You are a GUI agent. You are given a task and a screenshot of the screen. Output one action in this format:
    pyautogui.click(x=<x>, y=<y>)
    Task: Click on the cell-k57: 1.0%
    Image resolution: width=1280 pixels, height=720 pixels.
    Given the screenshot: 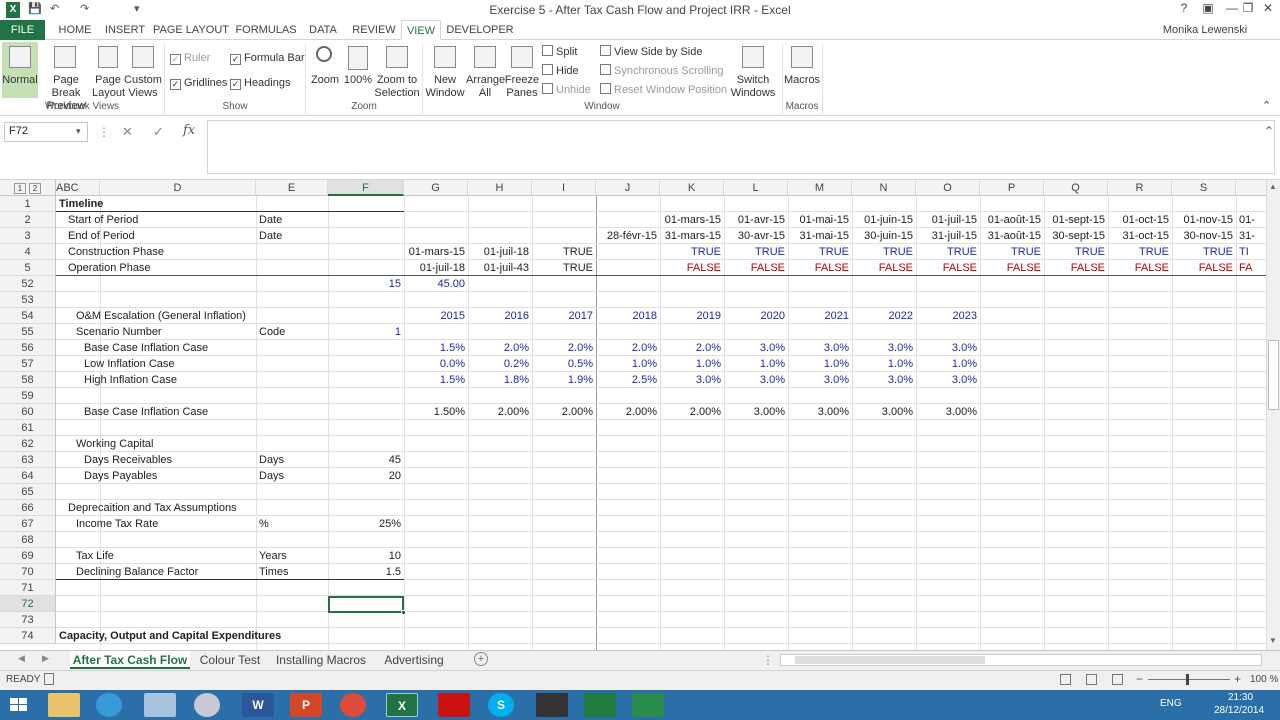 What is the action you would take?
    pyautogui.click(x=690, y=364)
    